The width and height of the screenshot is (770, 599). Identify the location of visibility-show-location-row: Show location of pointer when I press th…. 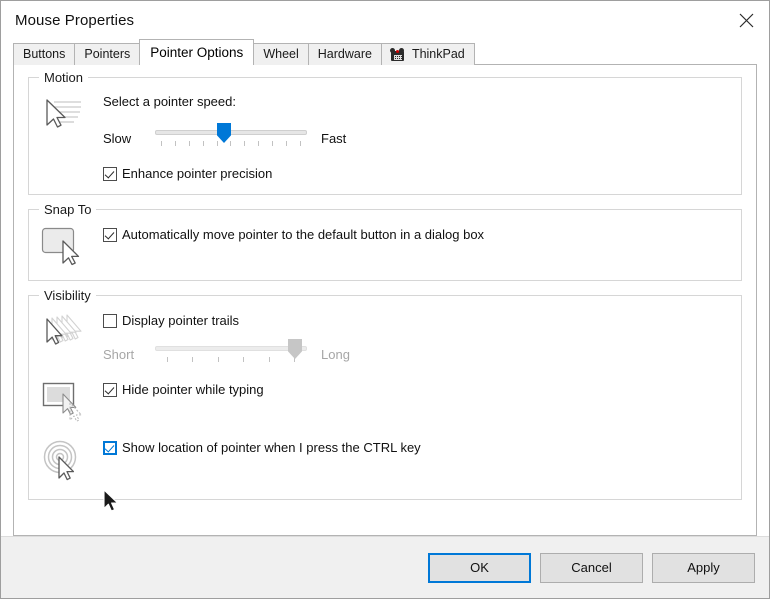
(385, 460).